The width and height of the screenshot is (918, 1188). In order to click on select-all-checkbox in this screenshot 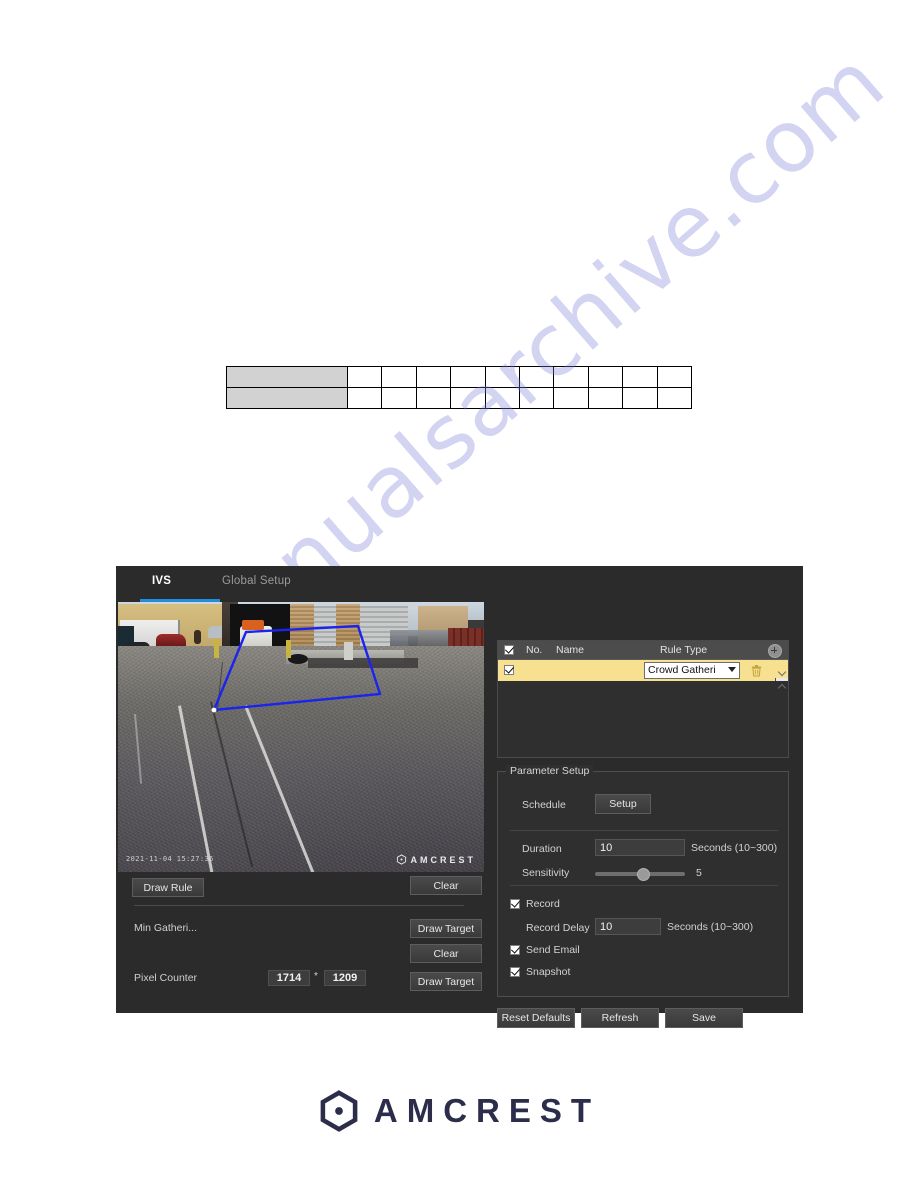, I will do `click(509, 650)`.